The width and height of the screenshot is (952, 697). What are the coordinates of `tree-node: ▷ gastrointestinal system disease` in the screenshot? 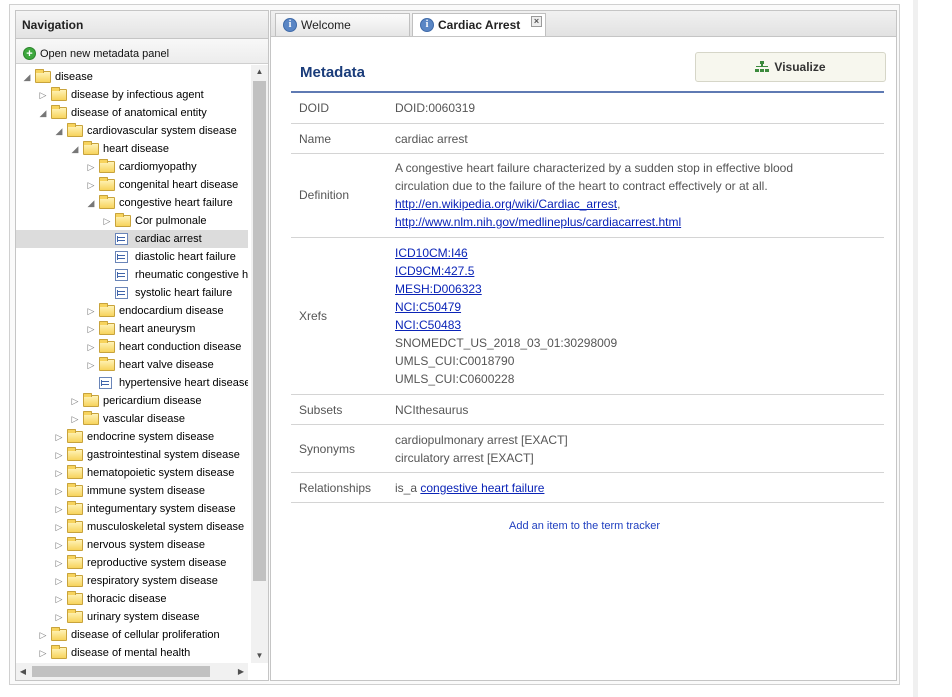 It's located at (132, 455).